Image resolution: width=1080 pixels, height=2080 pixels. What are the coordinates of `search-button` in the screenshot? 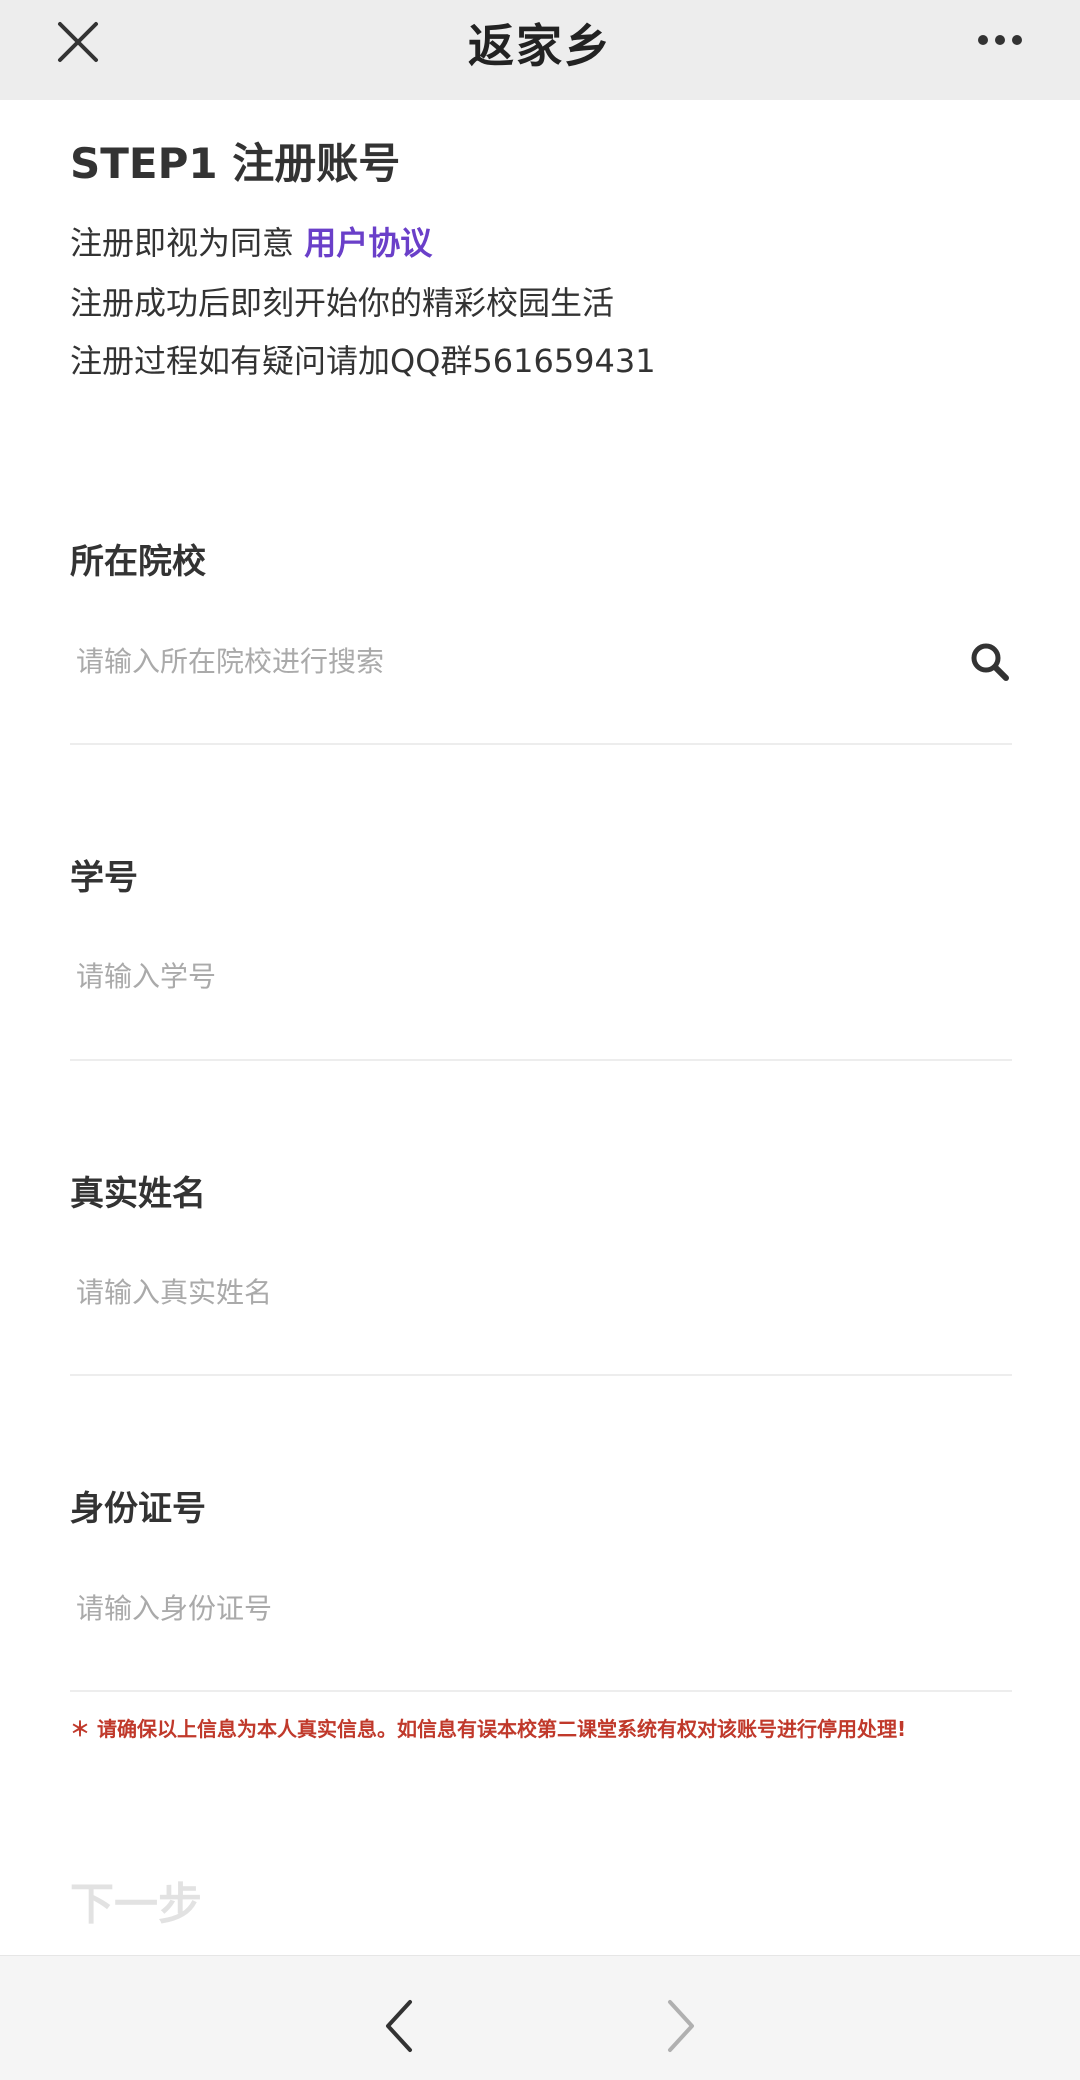 It's located at (990, 662).